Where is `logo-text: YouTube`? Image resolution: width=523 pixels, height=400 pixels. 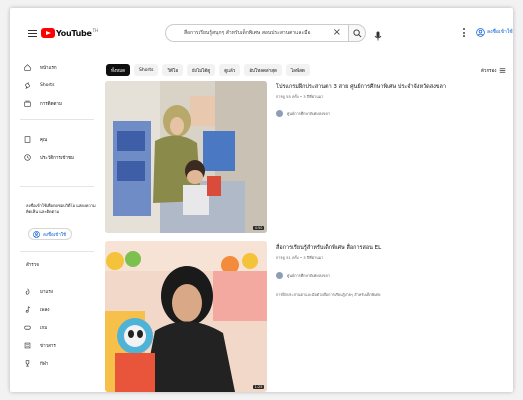
logo-text: YouTube is located at coordinates (74, 33).